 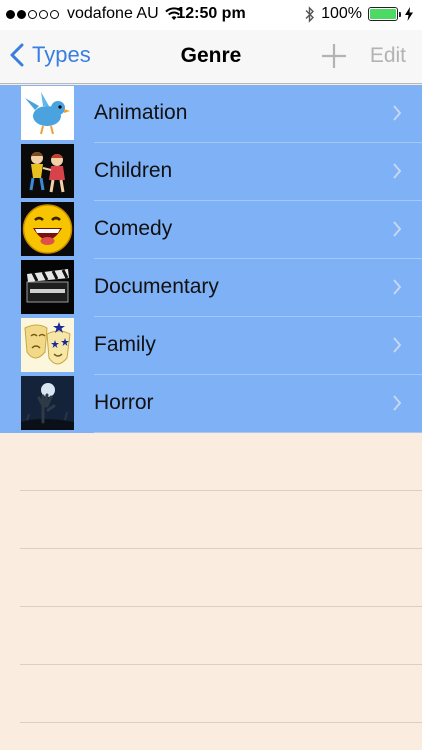 I want to click on list-item-label: Comedy, so click(x=133, y=228).